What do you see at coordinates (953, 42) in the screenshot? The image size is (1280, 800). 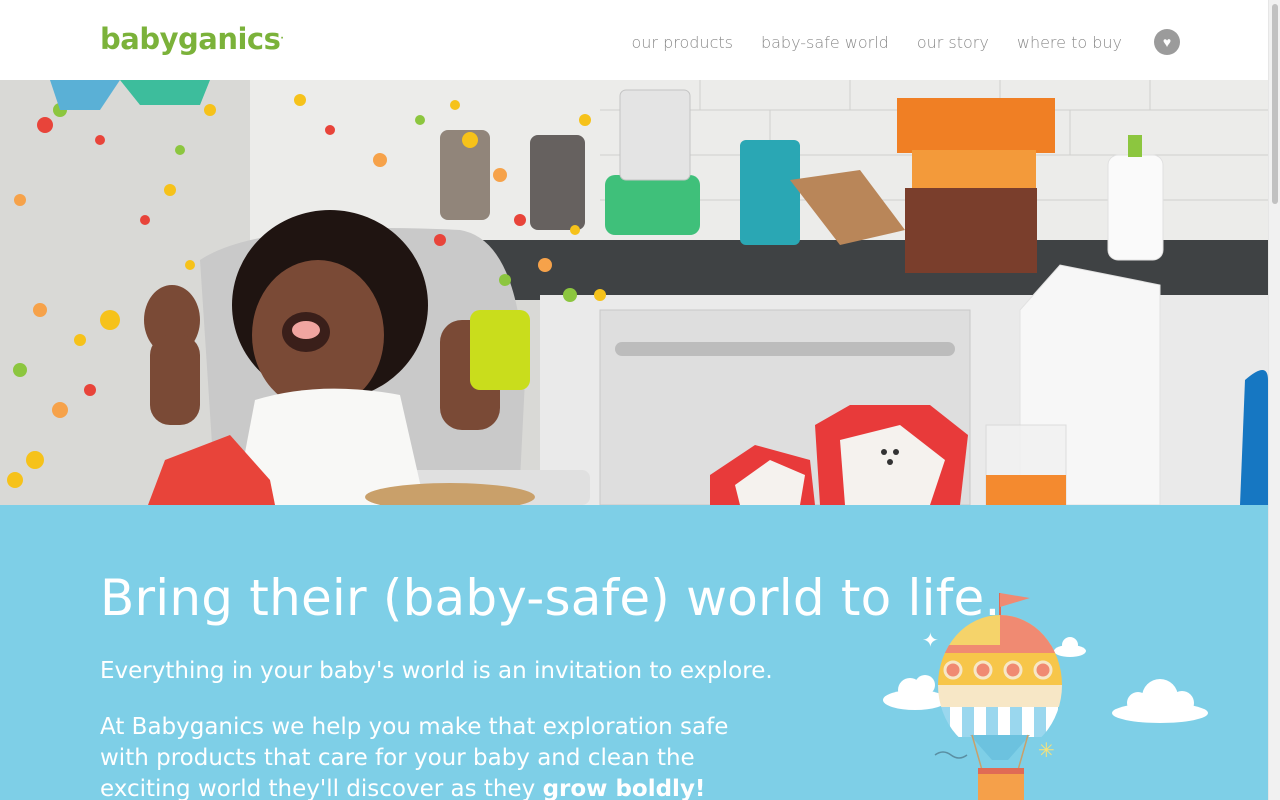 I see `nav-our-story: our story` at bounding box center [953, 42].